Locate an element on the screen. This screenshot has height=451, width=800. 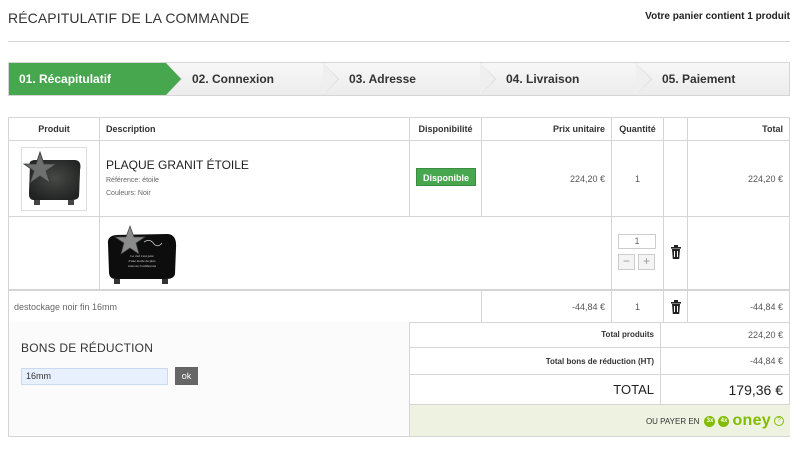
step-shipping: 04. Livraison is located at coordinates (566, 79).